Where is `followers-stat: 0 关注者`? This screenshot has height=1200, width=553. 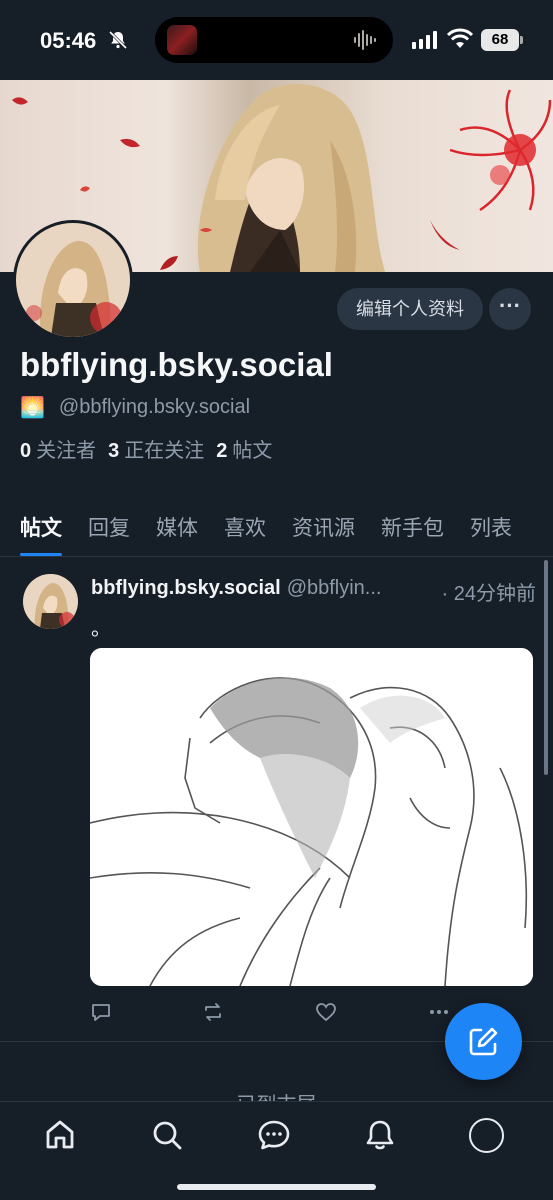
followers-stat: 0 关注者 is located at coordinates (58, 448).